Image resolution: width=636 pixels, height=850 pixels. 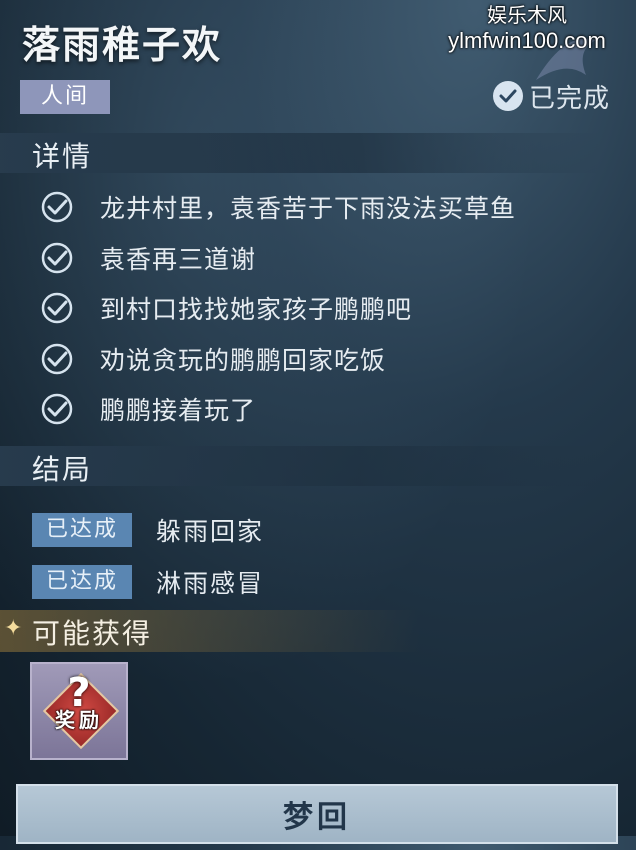 What do you see at coordinates (300, 153) in the screenshot?
I see `details-header: 详情` at bounding box center [300, 153].